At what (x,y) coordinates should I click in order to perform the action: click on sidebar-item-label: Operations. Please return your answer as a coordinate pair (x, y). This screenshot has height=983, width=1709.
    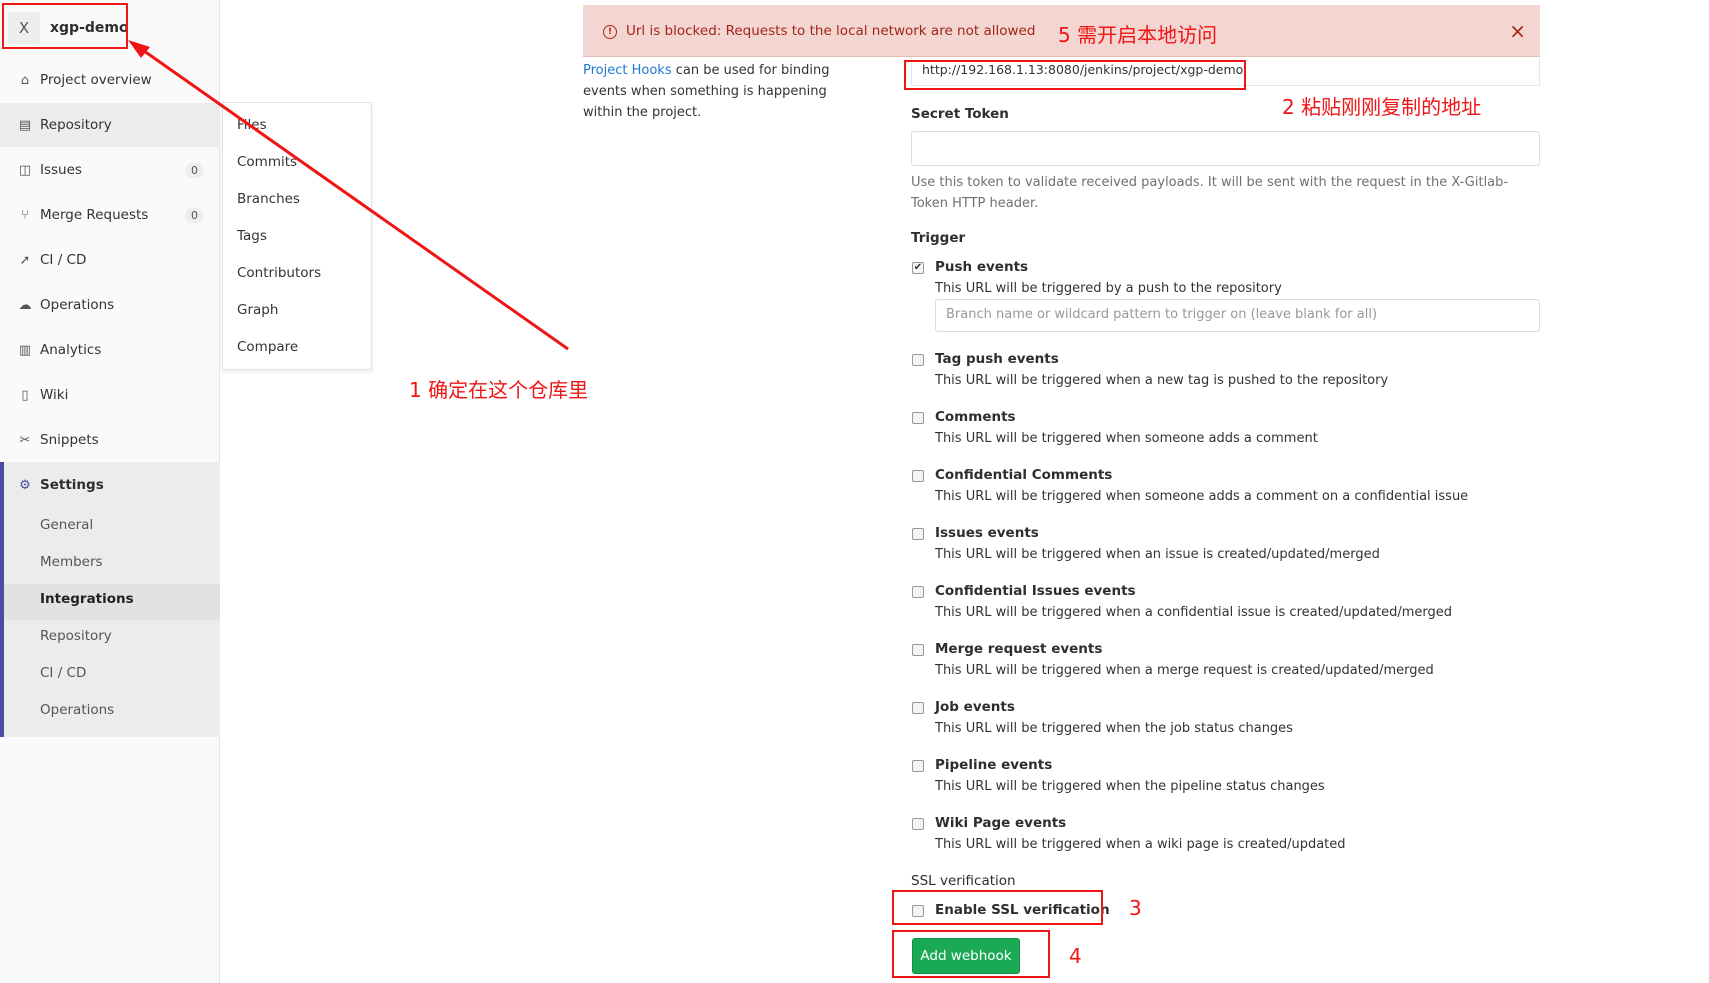
    Looking at the image, I should click on (77, 305).